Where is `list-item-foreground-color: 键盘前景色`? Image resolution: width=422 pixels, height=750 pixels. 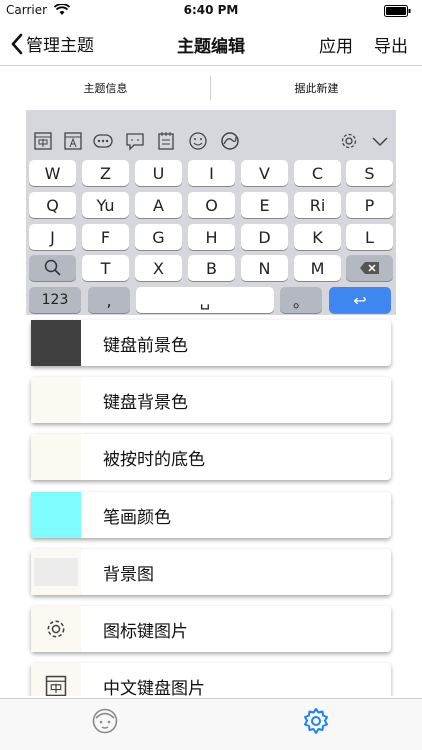
list-item-foreground-color: 键盘前景色 is located at coordinates (211, 343).